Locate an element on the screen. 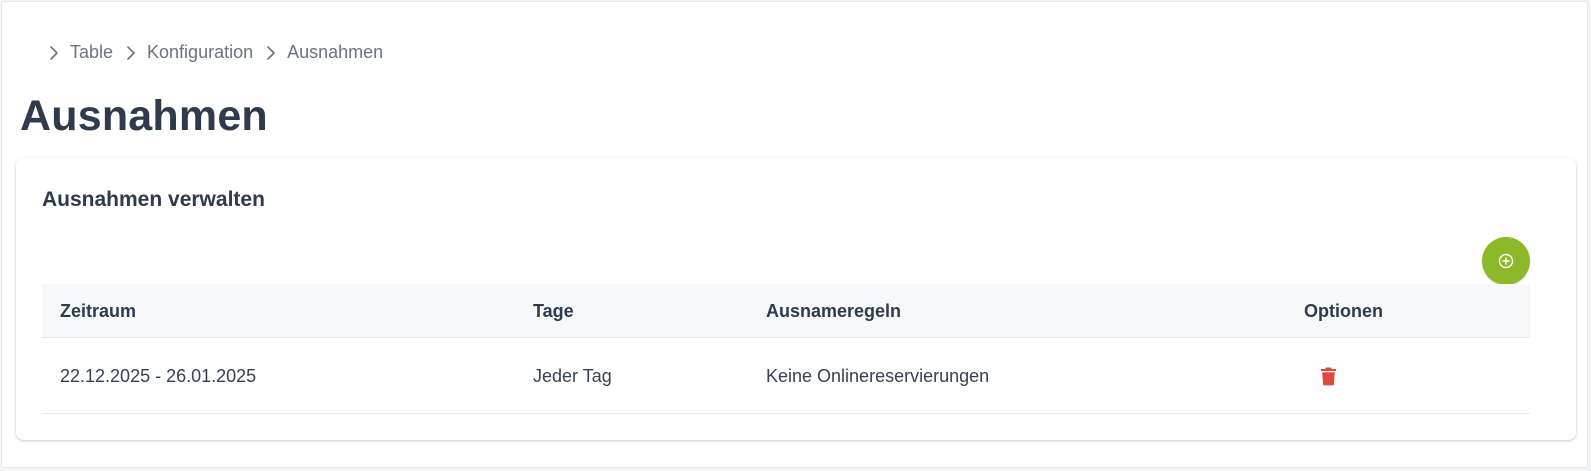 This screenshot has height=471, width=1591. breadcrumb-item-ausnahmen: Ausnahmen is located at coordinates (330, 52).